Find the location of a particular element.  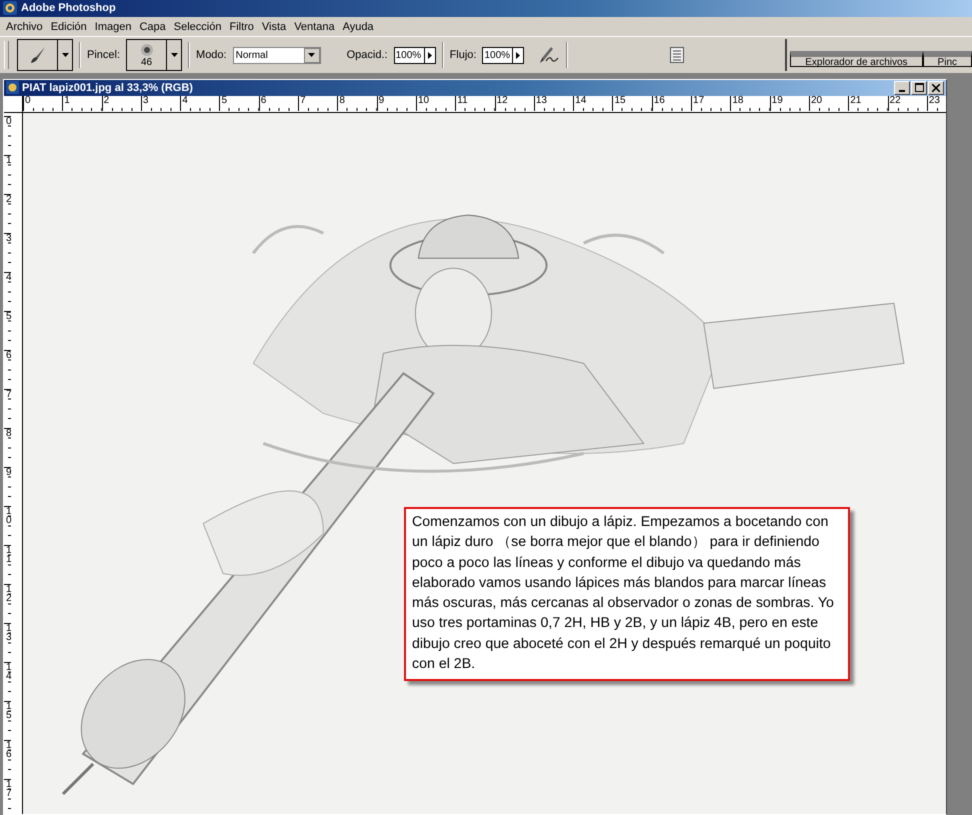

minimize-icon is located at coordinates (902, 91).